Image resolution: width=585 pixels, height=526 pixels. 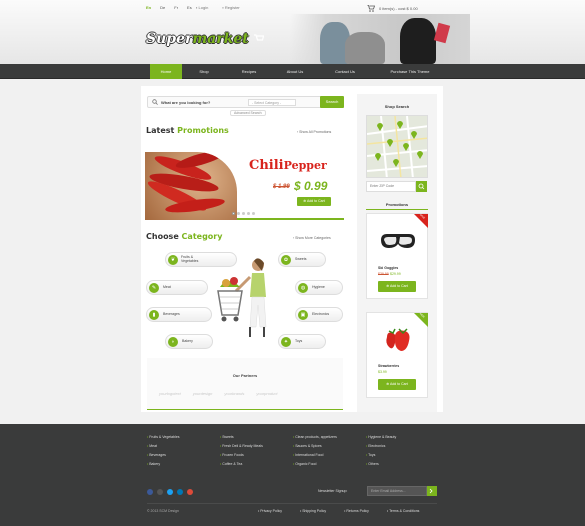 I want to click on categories-heading: Choose Category, so click(x=184, y=236).